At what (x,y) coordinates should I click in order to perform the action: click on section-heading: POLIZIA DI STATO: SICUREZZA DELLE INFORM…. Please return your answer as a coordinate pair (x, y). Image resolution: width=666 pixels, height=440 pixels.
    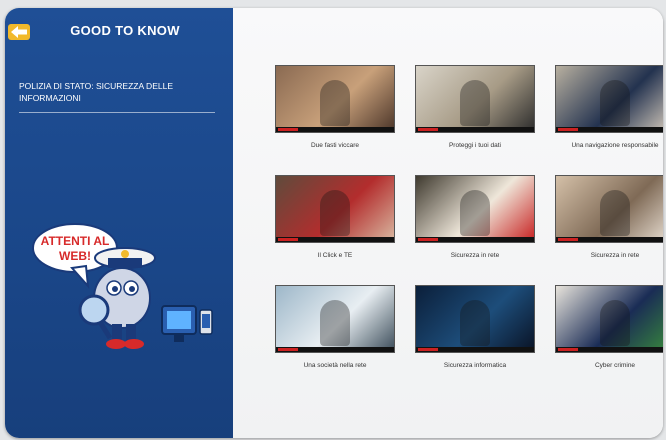
    Looking at the image, I should click on (117, 96).